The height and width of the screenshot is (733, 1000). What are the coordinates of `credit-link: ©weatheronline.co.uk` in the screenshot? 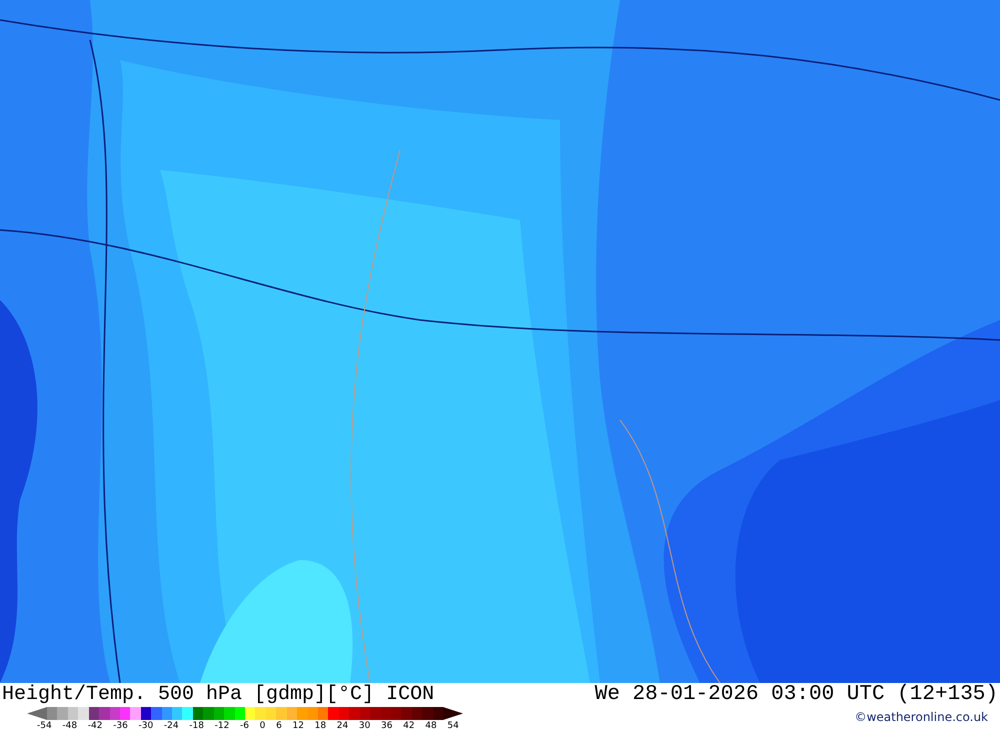 It's located at (921, 717).